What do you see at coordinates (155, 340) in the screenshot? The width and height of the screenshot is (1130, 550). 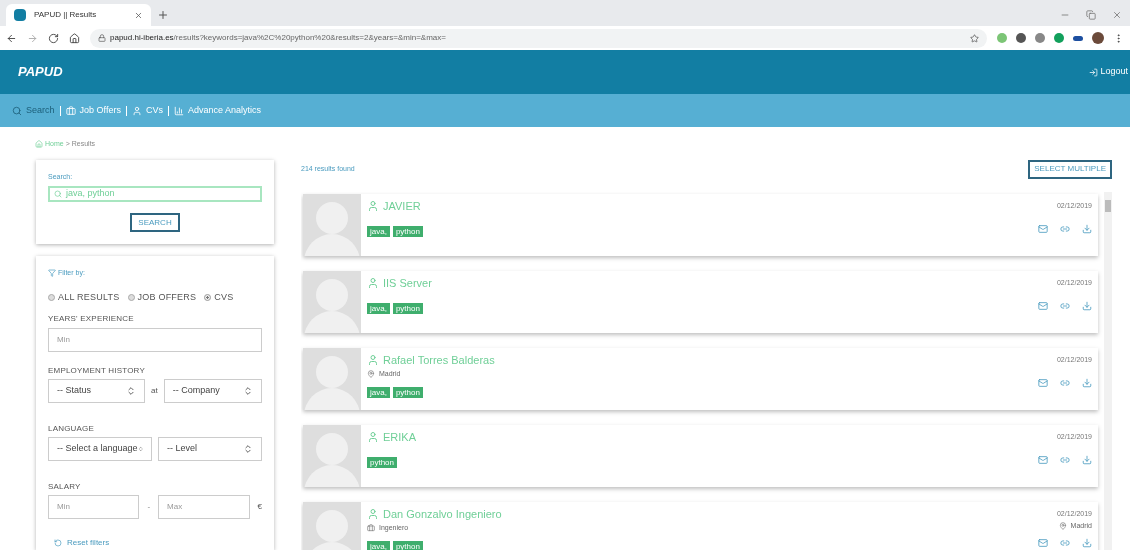 I see `years-field: Min` at bounding box center [155, 340].